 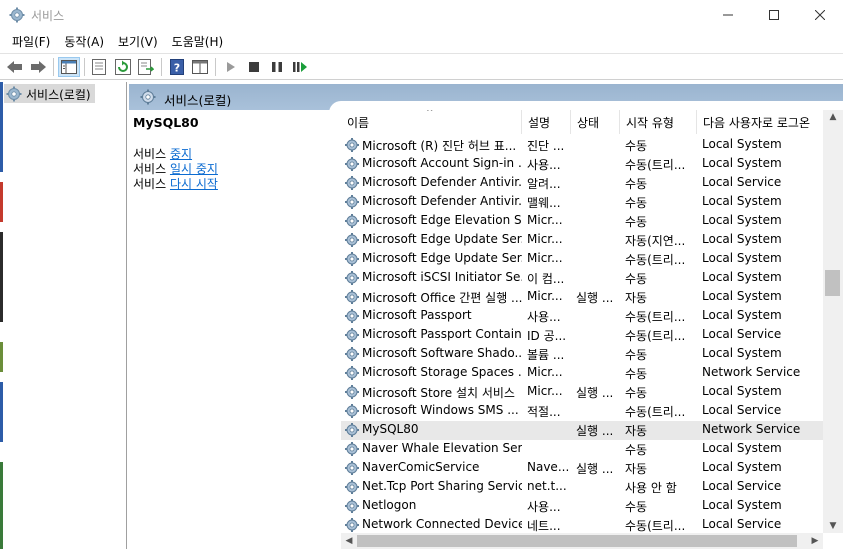 I want to click on vertical-scrollbar: ▲ ▼, so click(x=833, y=321).